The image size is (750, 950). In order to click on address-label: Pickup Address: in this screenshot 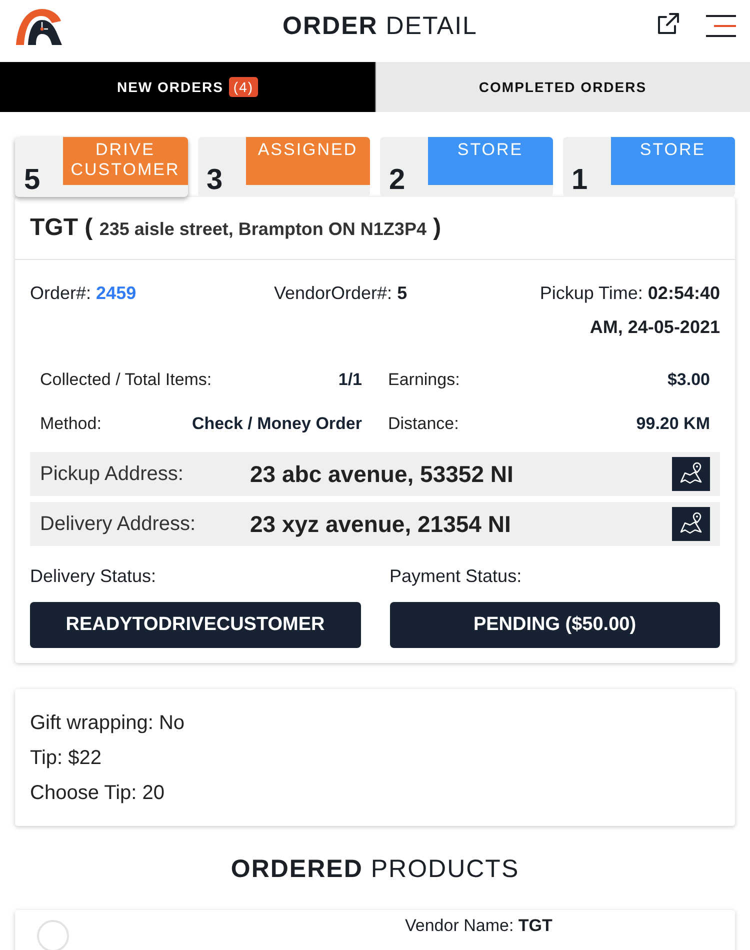, I will do `click(112, 474)`.